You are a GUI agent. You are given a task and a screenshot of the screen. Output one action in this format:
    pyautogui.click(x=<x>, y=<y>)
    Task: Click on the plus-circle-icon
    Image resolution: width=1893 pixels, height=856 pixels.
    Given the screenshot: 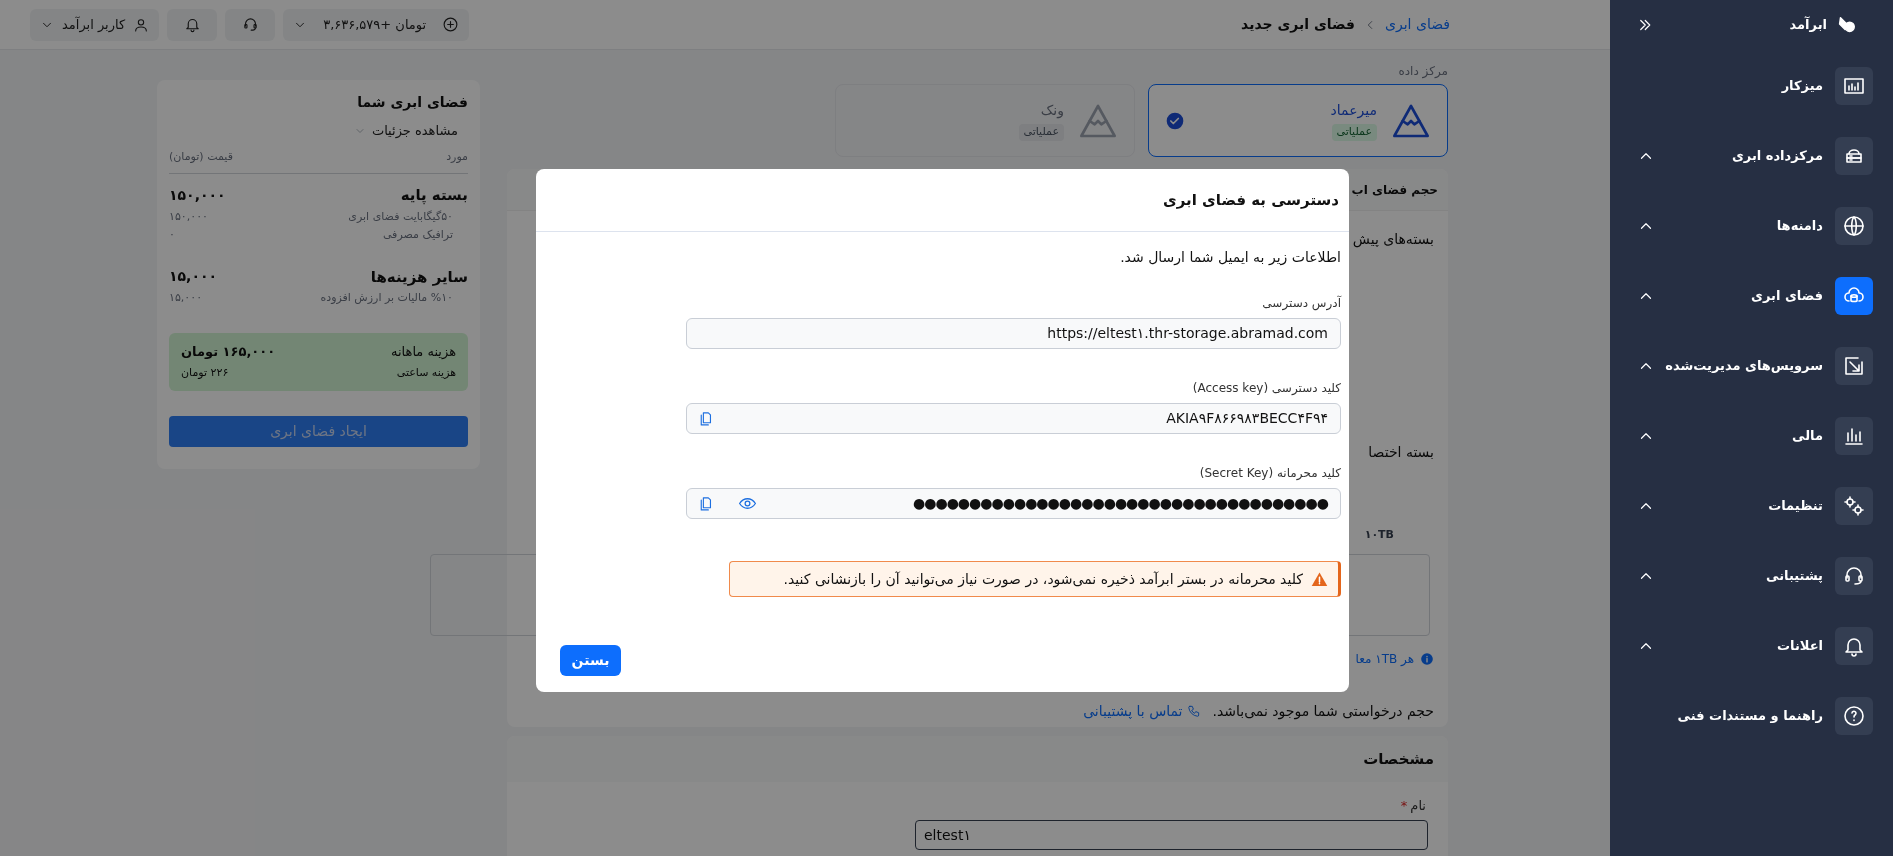 What is the action you would take?
    pyautogui.click(x=451, y=24)
    